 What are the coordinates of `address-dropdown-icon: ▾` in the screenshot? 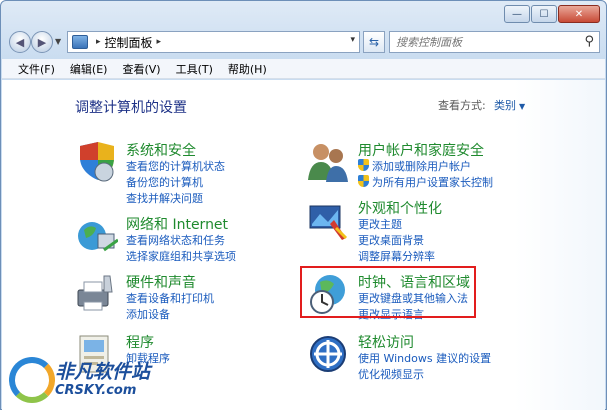 It's located at (352, 40).